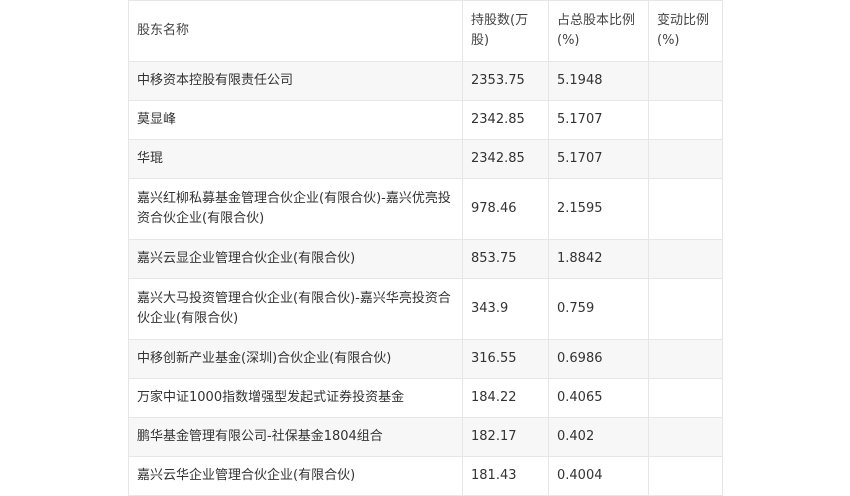  I want to click on table-row: 嘉兴云华企业管理合伙企业(有限合伙) 181.43 0.4004, so click(425, 476).